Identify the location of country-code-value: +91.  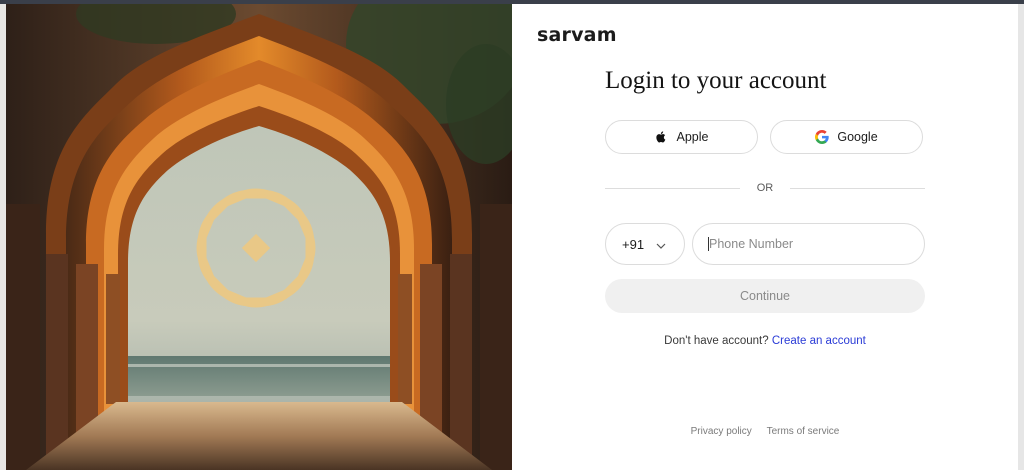
(633, 244).